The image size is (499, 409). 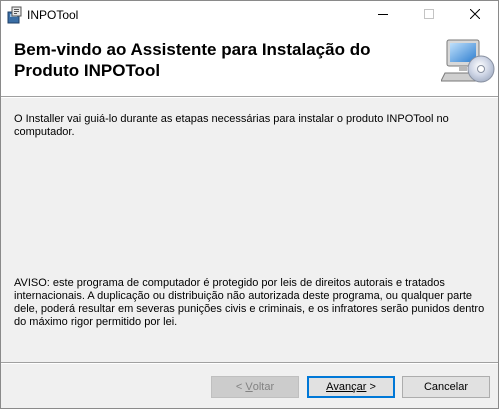 I want to click on close-icon, so click(x=475, y=15).